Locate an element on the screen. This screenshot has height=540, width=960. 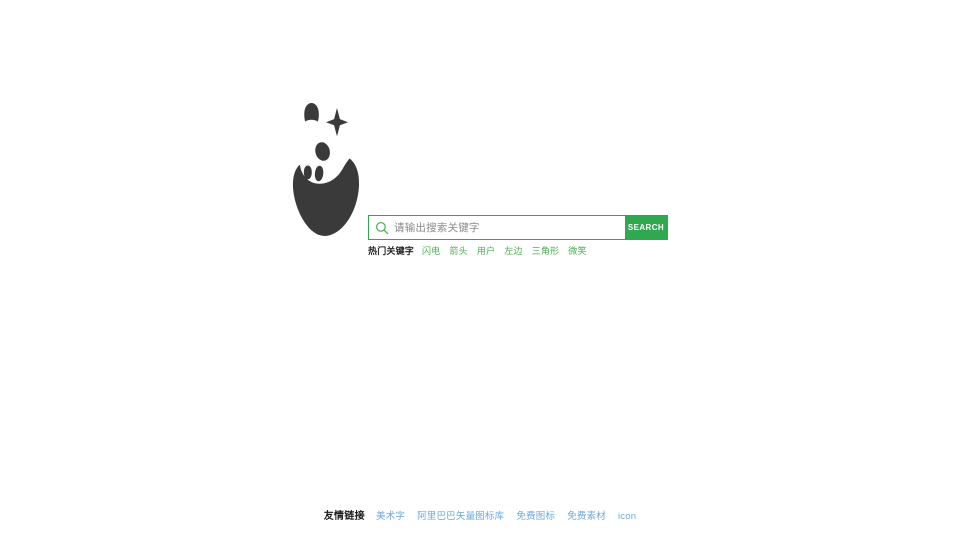
footer-link: 美术字 is located at coordinates (390, 517).